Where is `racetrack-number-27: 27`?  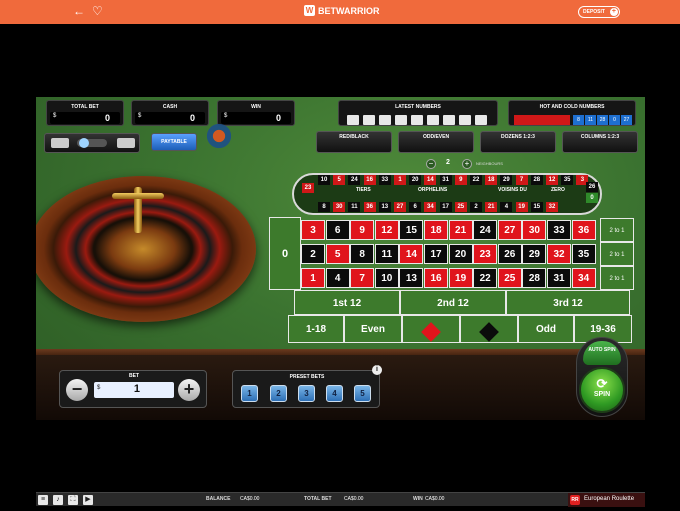
racetrack-number-27: 27 is located at coordinates (400, 207).